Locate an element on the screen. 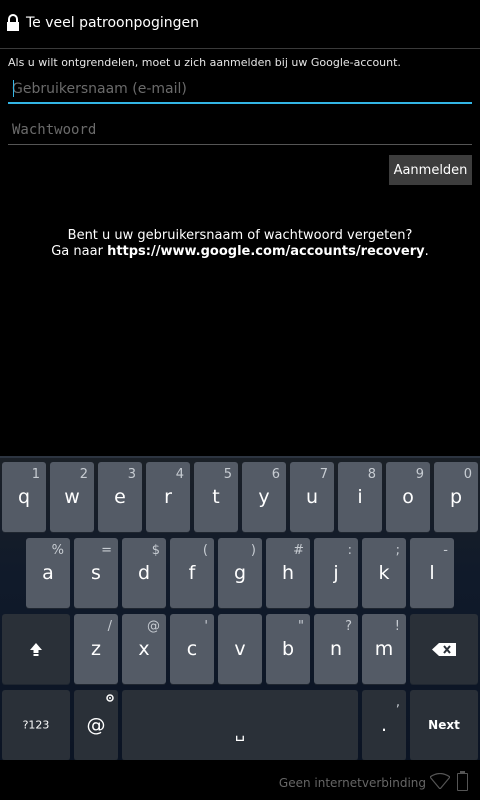 Image resolution: width=480 pixels, height=800 pixels. key-w: 2w is located at coordinates (72, 497).